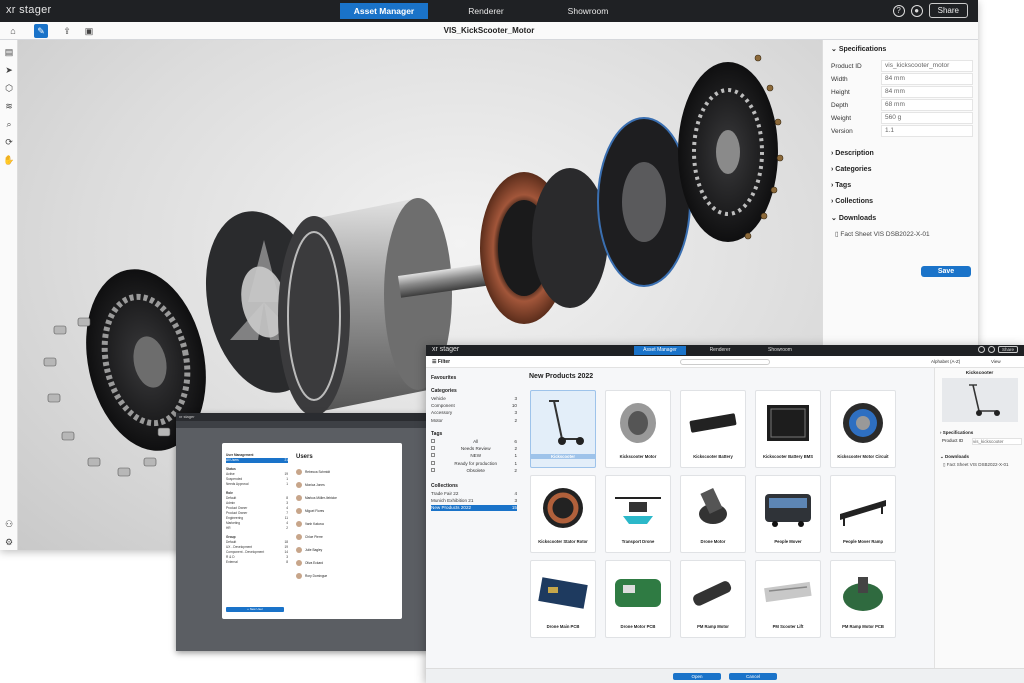 Image resolution: width=1024 pixels, height=683 pixels. What do you see at coordinates (474, 508) in the screenshot?
I see `sidebar-item: New Products 2022 15` at bounding box center [474, 508].